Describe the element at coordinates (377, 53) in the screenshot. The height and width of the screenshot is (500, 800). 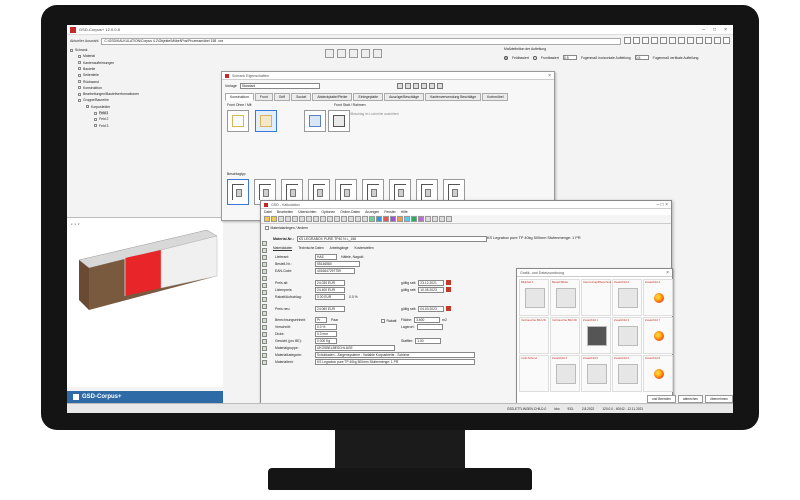
I see `zoom-icon` at that location.